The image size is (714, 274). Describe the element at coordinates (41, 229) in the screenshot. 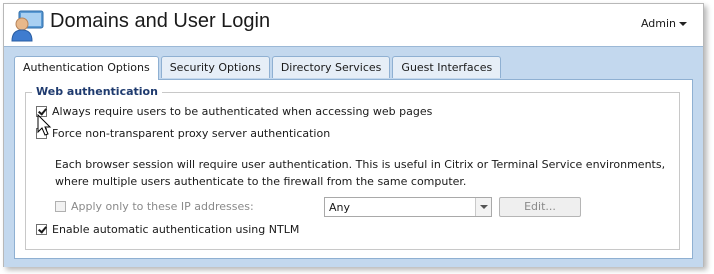

I see `ntlm-checkbox` at that location.